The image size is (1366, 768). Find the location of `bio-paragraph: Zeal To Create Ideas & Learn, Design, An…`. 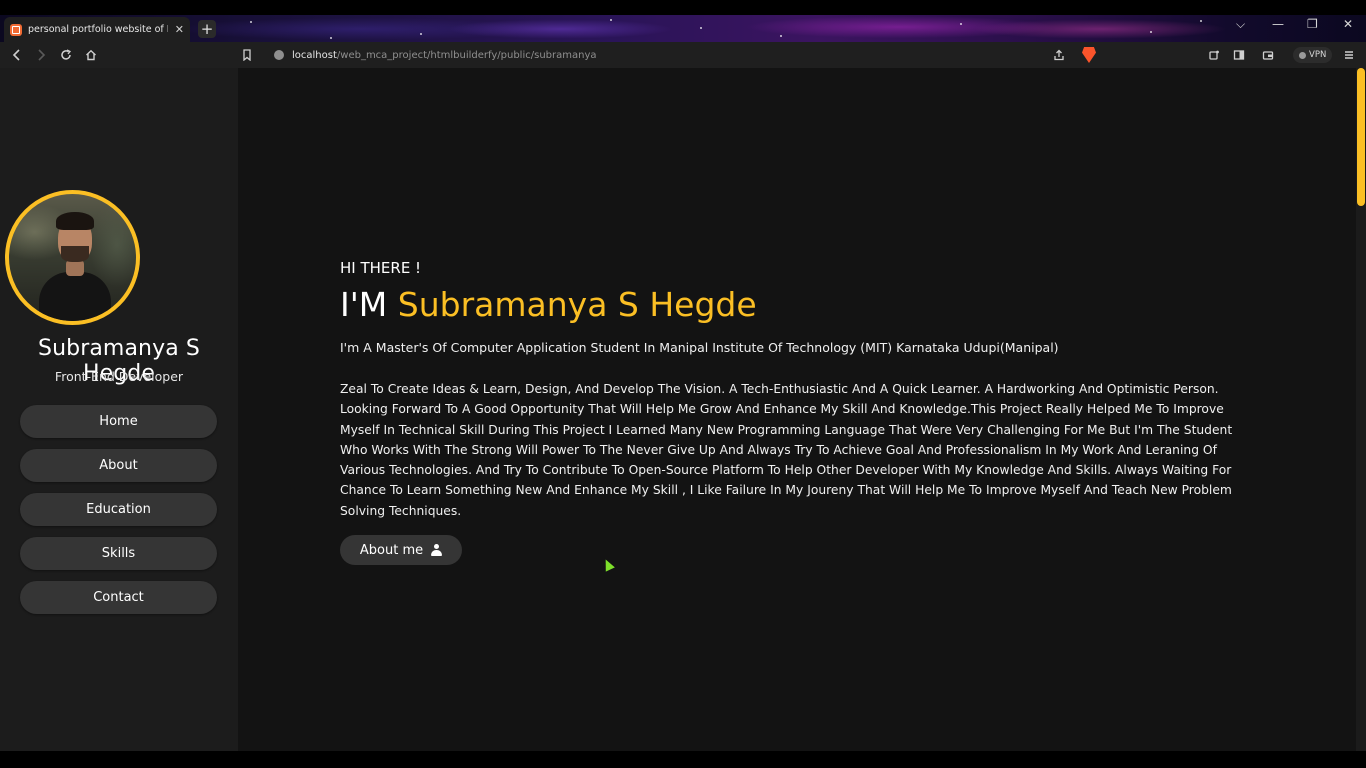

bio-paragraph: Zeal To Create Ideas & Learn, Design, An… is located at coordinates (786, 450).